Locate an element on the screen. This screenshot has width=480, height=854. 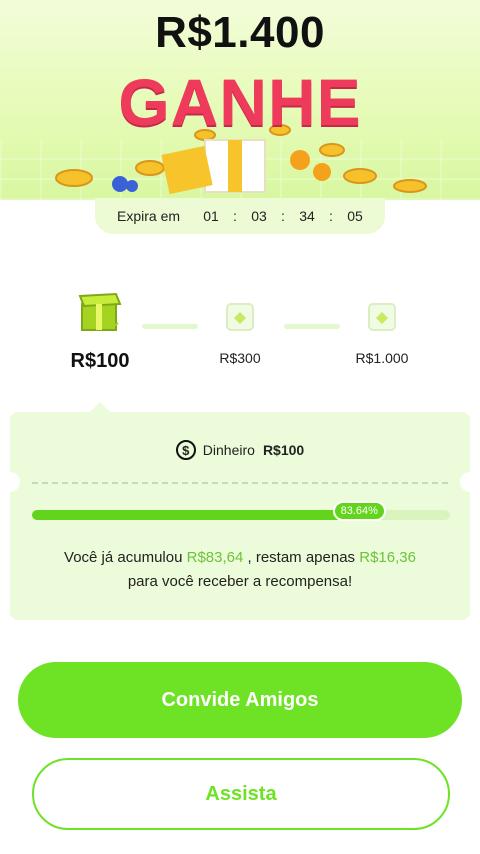
tier-amount-label: R$100 is located at coordinates (100, 361).